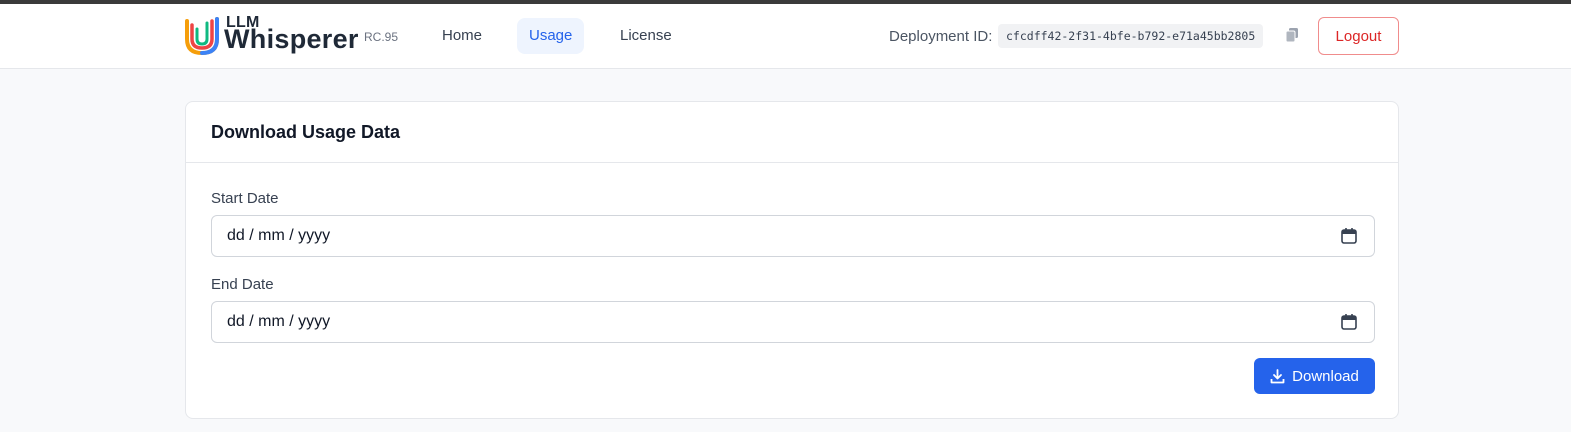 This screenshot has width=1571, height=432. I want to click on card-header: Download Usage Data, so click(792, 132).